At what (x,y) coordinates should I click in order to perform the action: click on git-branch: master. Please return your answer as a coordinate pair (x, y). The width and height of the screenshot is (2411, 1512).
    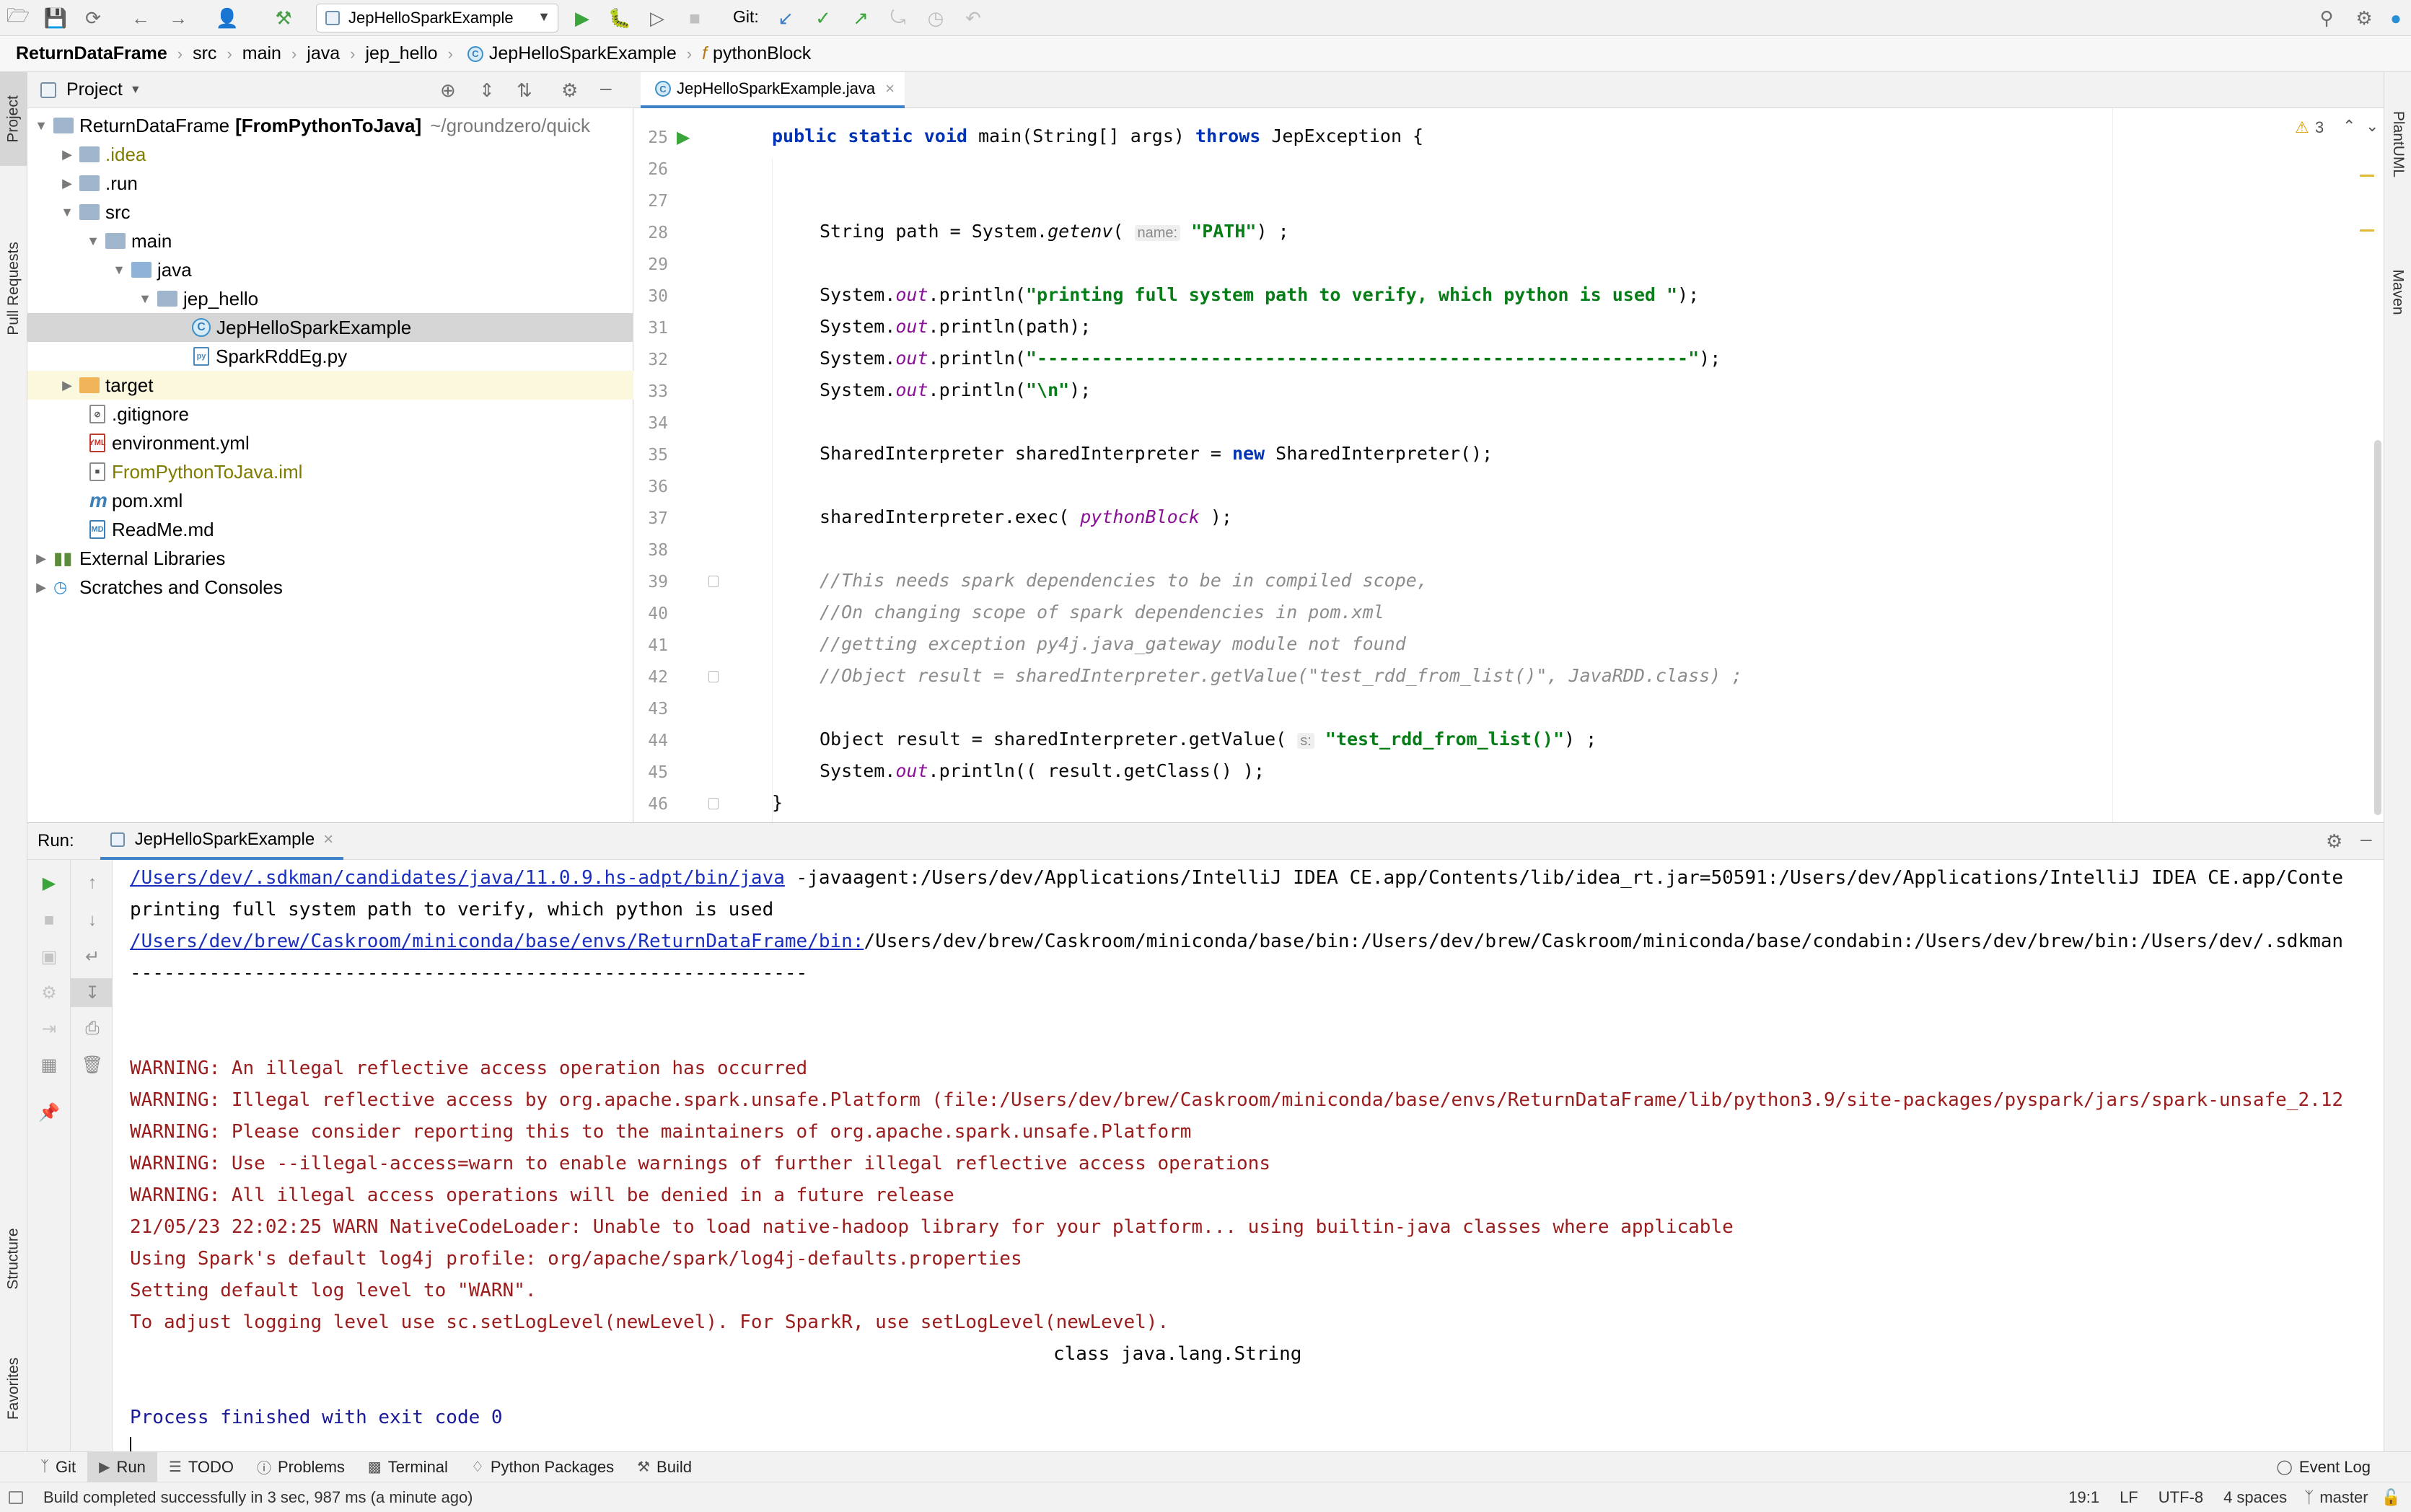
    Looking at the image, I should click on (2343, 1498).